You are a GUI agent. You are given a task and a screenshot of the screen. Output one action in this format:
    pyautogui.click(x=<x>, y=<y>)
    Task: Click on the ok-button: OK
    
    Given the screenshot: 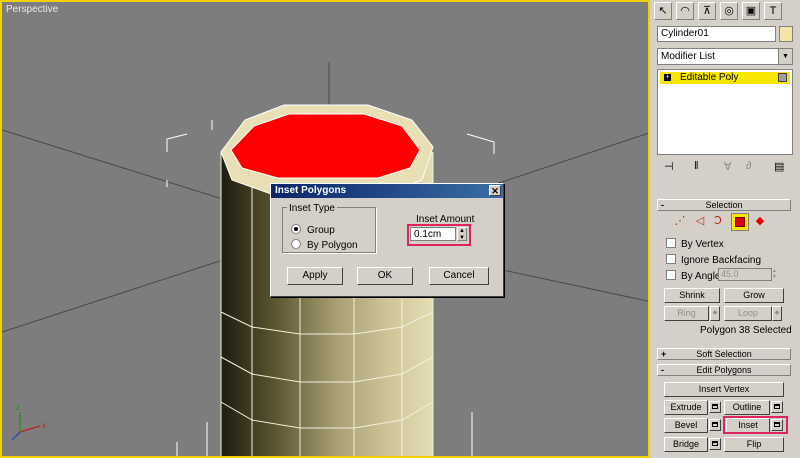 What is the action you would take?
    pyautogui.click(x=385, y=276)
    